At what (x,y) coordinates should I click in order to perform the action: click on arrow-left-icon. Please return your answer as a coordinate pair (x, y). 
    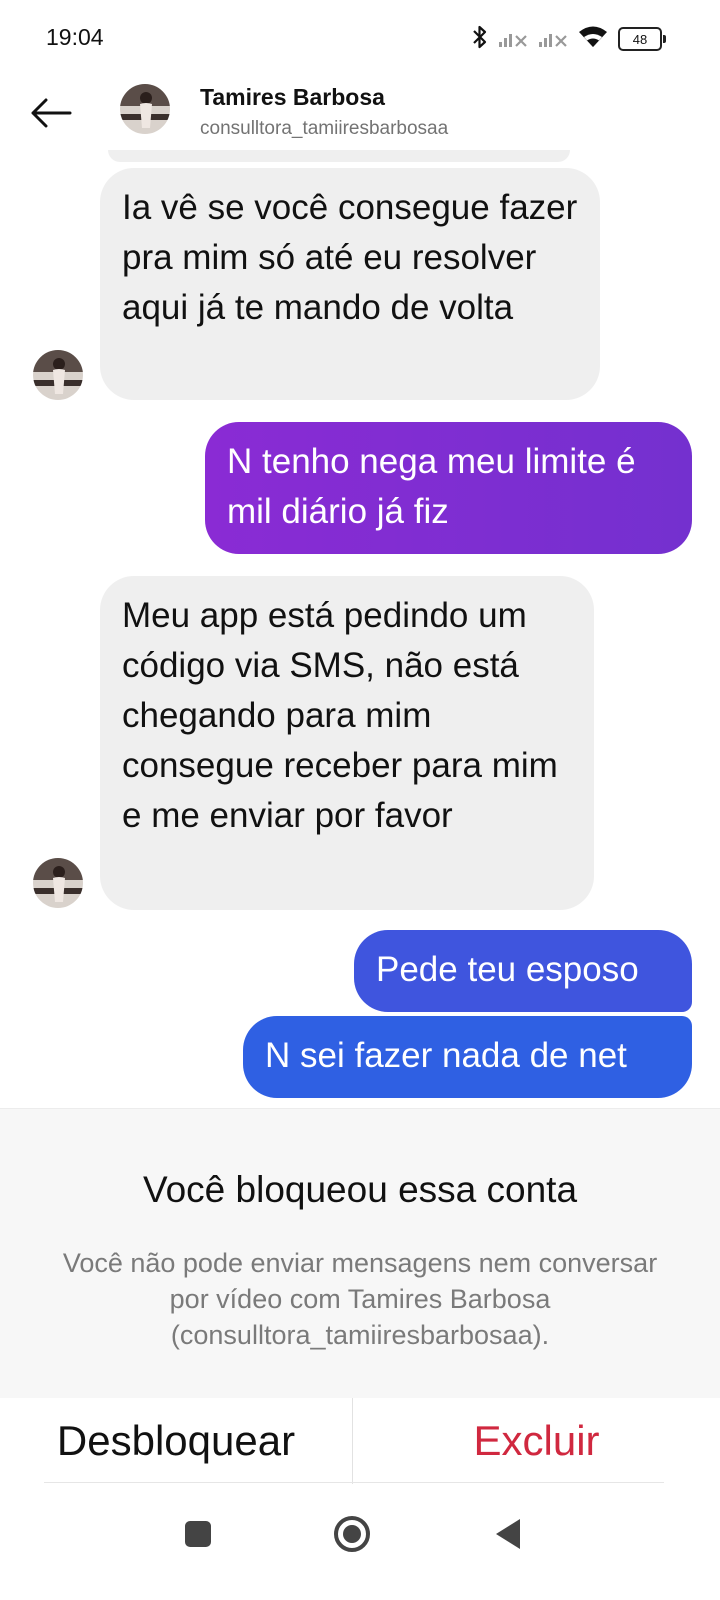
    Looking at the image, I should click on (51, 113).